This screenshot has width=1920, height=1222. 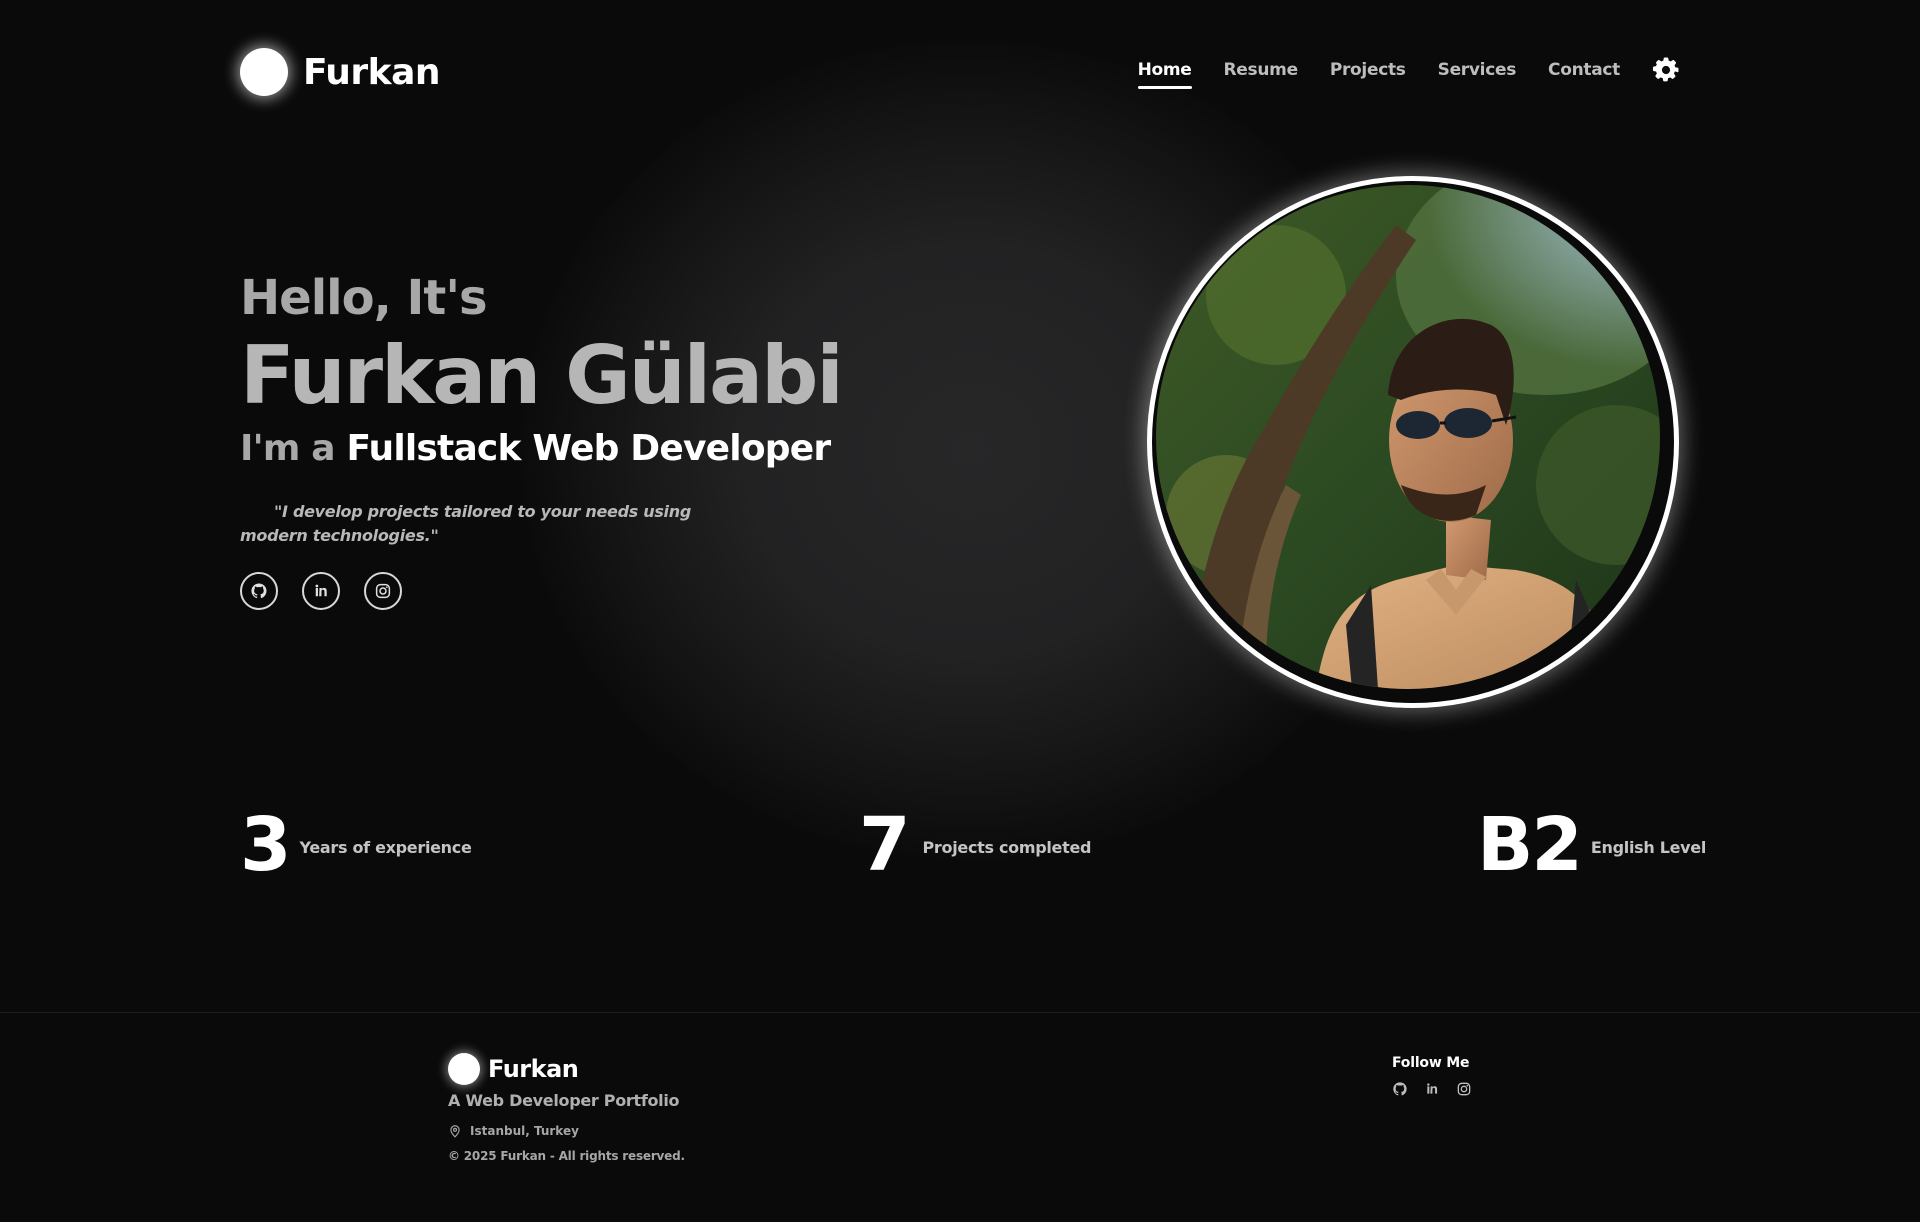 What do you see at coordinates (385, 847) in the screenshot?
I see `stat-label: Years of experience` at bounding box center [385, 847].